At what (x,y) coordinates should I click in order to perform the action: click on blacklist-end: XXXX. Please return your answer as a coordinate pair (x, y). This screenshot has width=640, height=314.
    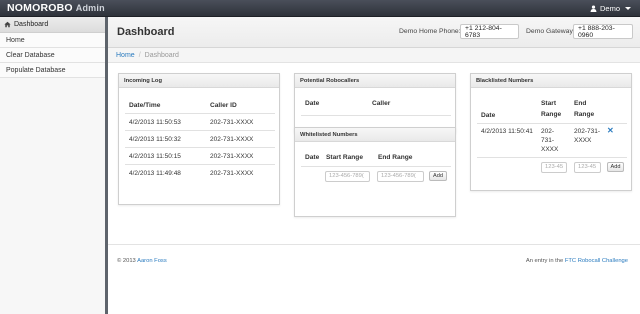
    Looking at the image, I should click on (583, 140).